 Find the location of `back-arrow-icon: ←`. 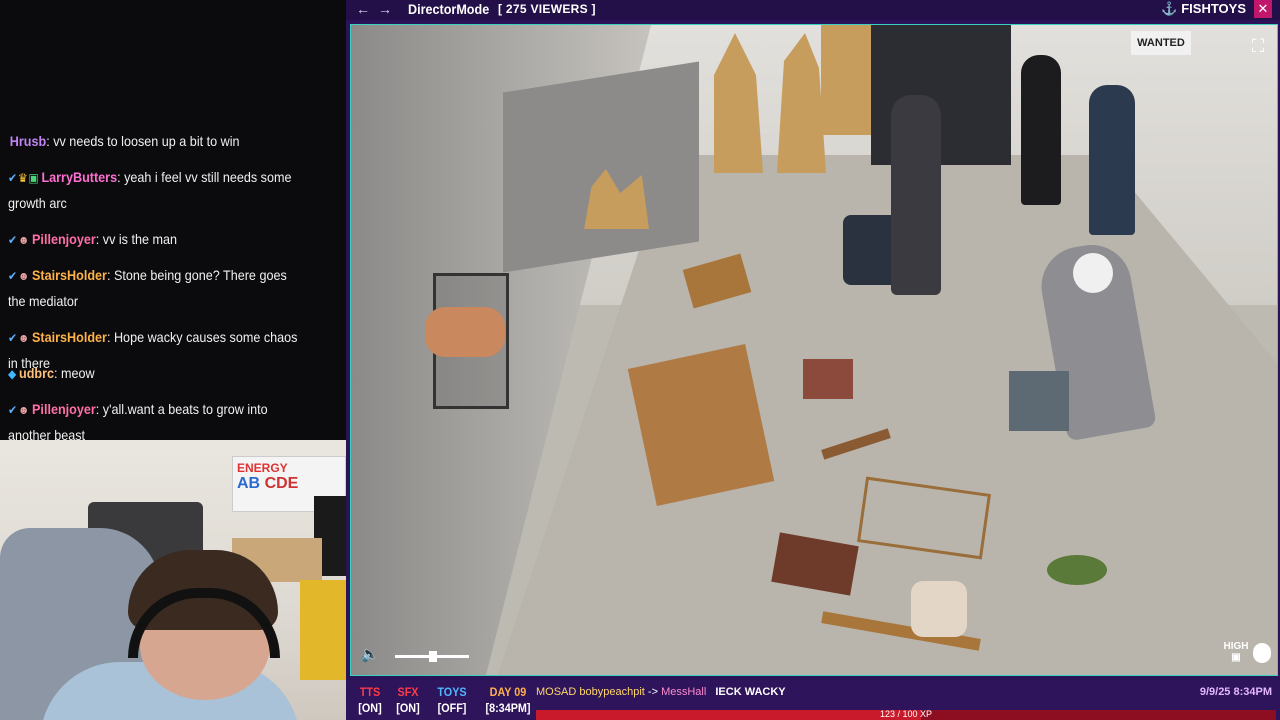

back-arrow-icon: ← is located at coordinates (363, 9).